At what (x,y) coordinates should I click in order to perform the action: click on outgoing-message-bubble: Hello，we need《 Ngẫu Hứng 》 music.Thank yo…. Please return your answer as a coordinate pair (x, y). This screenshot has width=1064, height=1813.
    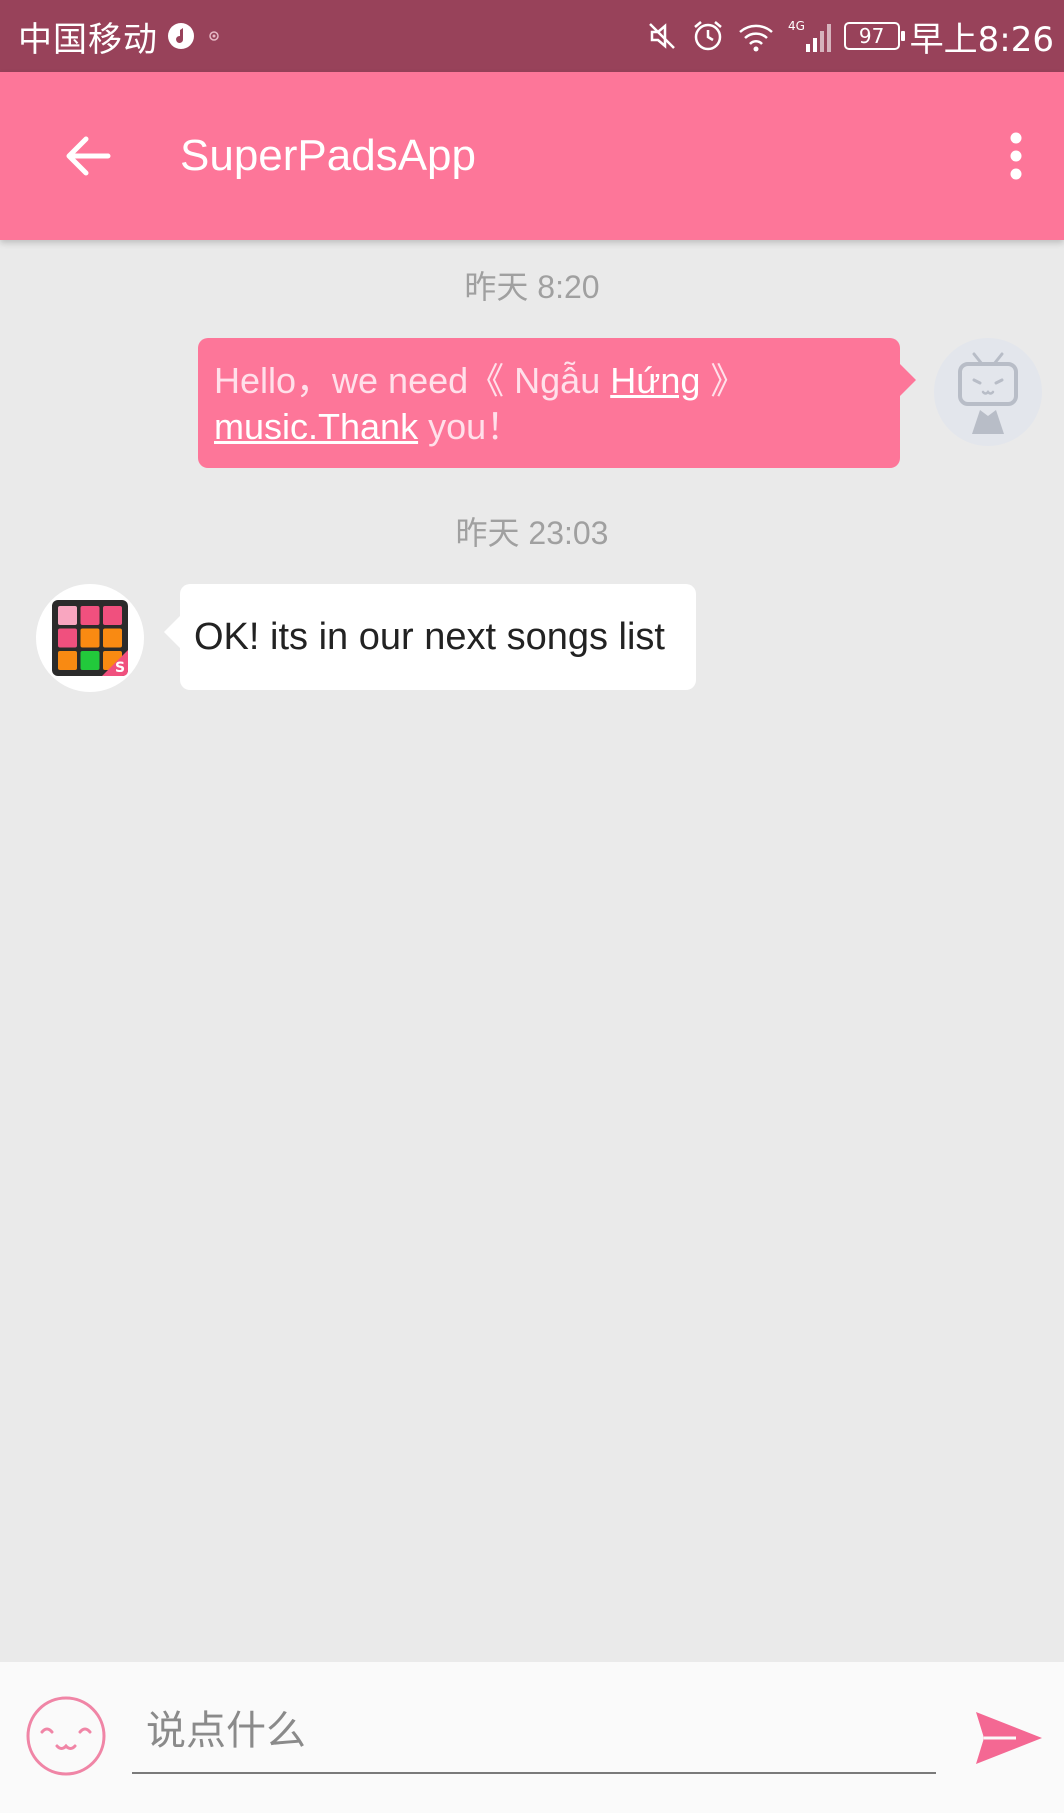
    Looking at the image, I should click on (557, 403).